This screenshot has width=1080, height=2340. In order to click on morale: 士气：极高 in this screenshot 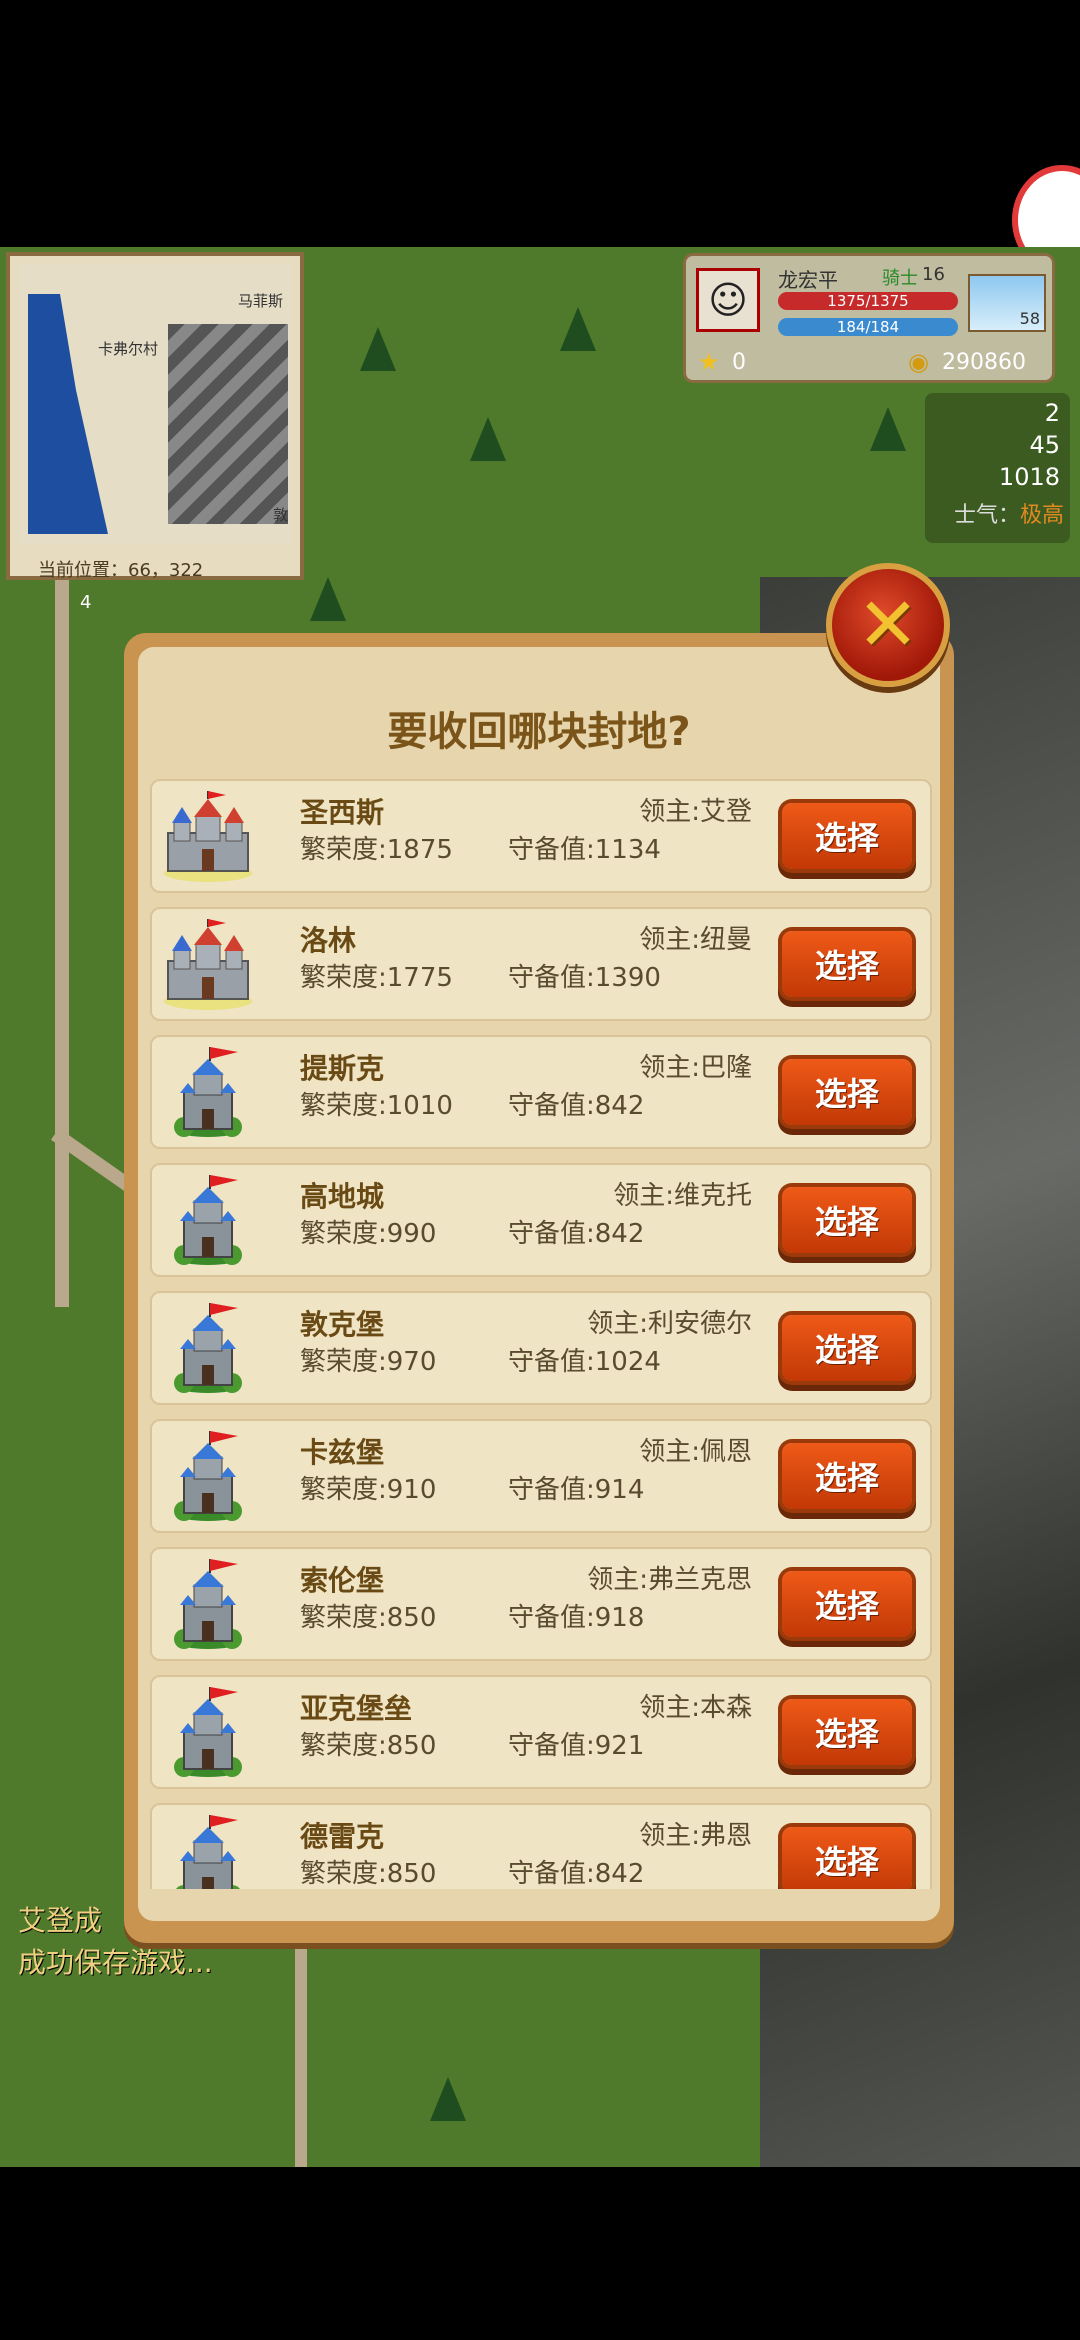, I will do `click(1009, 513)`.